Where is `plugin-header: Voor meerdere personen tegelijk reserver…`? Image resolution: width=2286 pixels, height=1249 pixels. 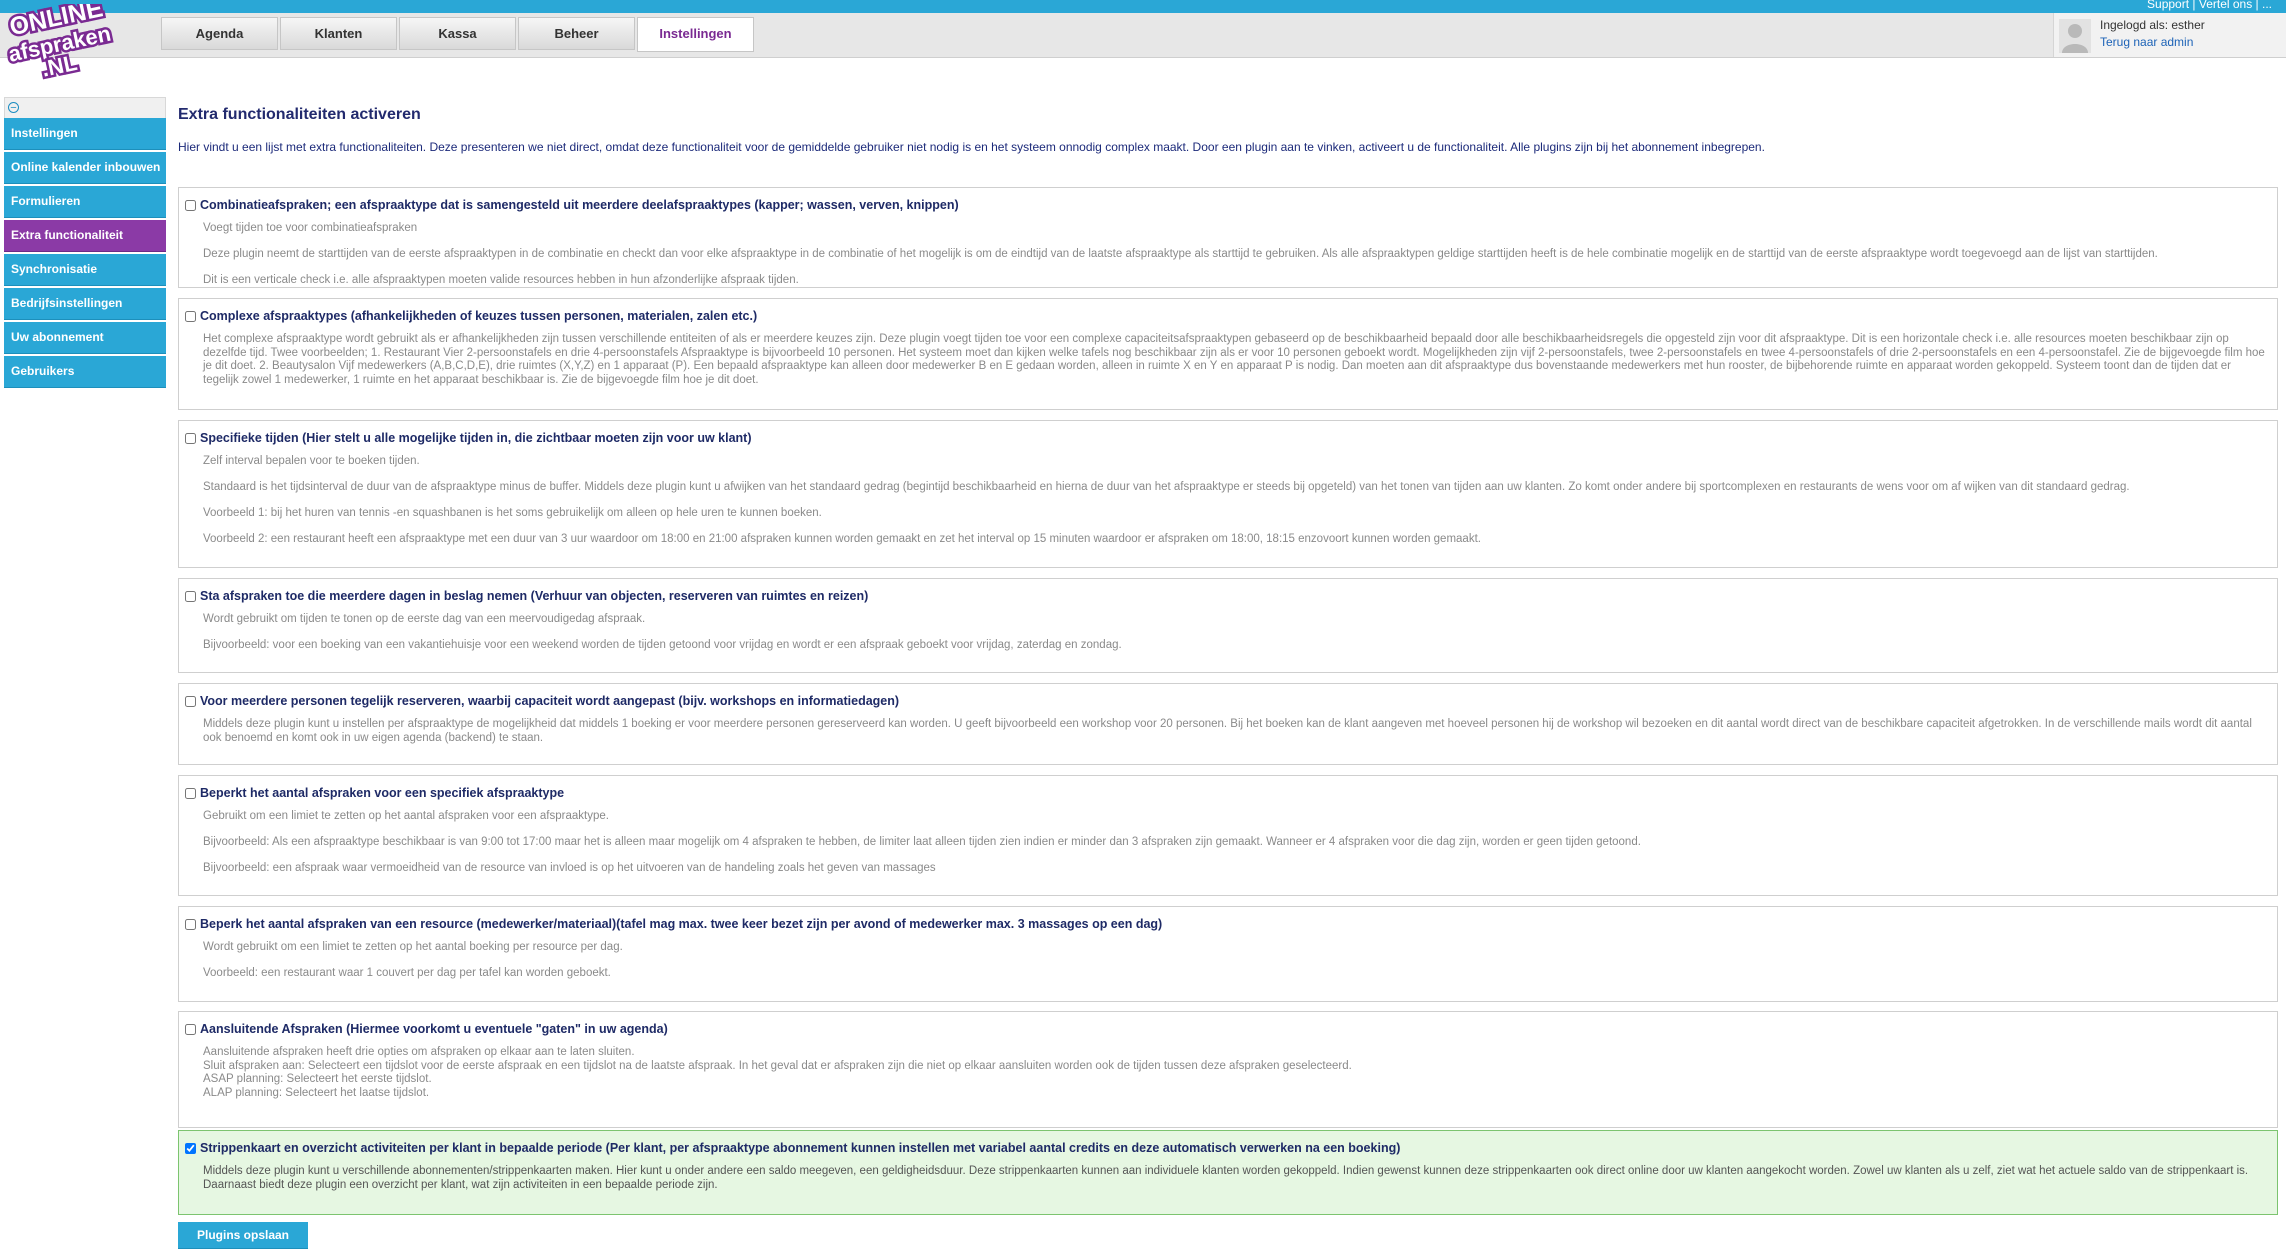
plugin-header: Voor meerdere personen tegelijk reserver… is located at coordinates (542, 701).